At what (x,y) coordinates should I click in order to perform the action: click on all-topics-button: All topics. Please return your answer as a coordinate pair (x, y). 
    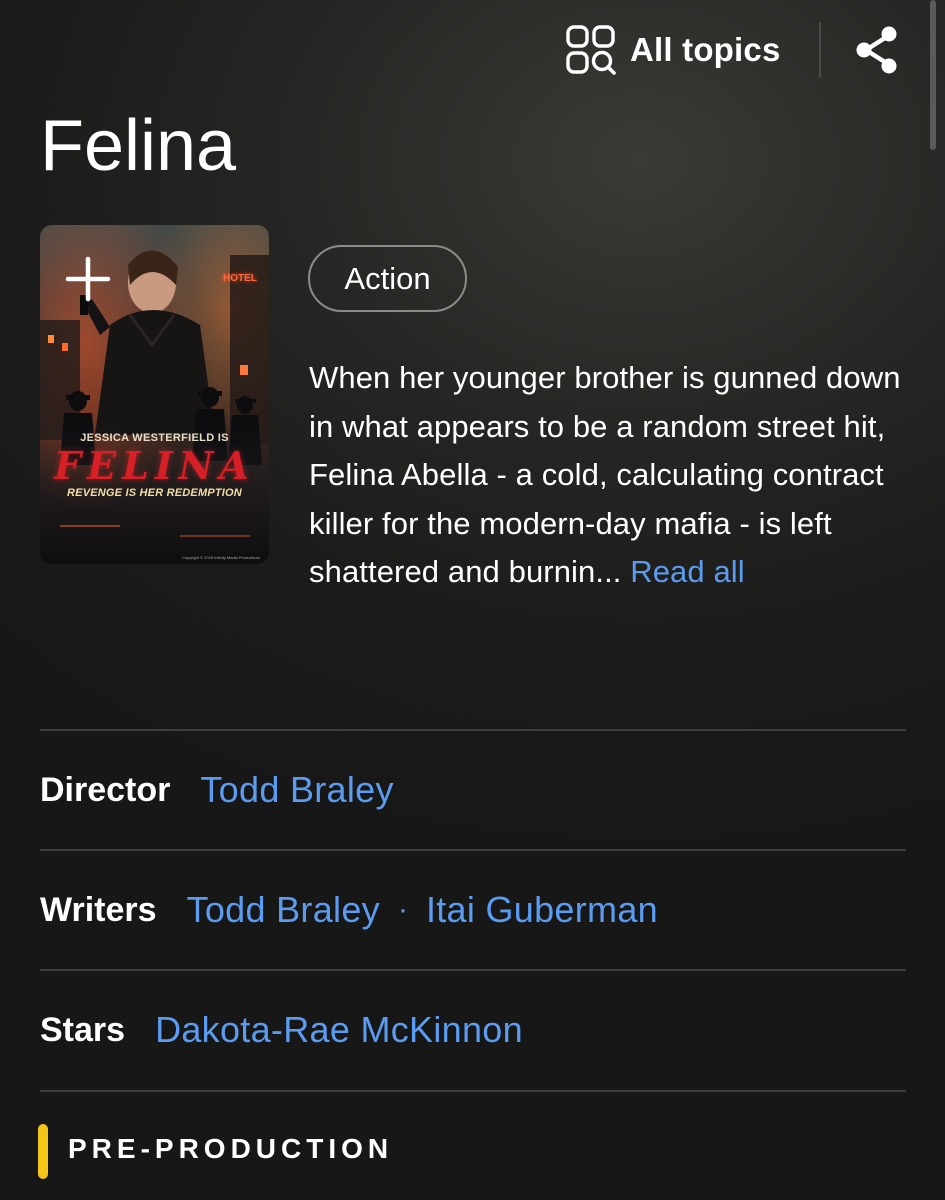
    Looking at the image, I should click on (673, 50).